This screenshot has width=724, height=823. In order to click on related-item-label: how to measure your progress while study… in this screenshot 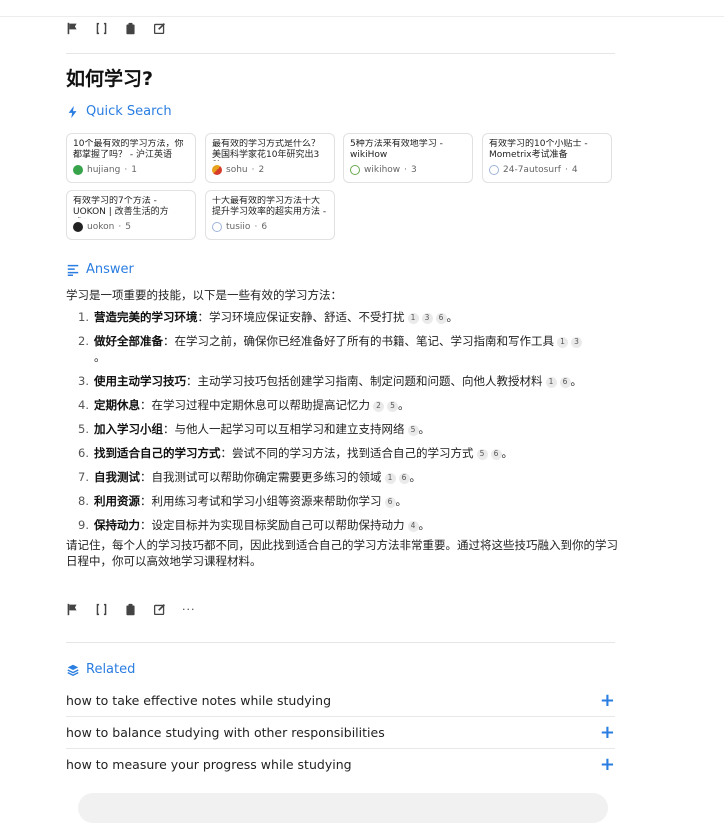, I will do `click(209, 764)`.